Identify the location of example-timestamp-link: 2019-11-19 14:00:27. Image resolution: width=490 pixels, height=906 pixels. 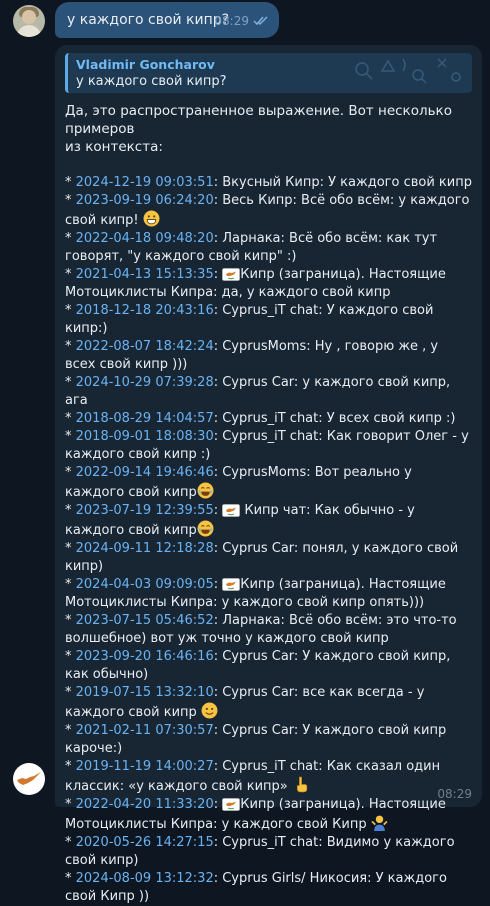
(145, 766).